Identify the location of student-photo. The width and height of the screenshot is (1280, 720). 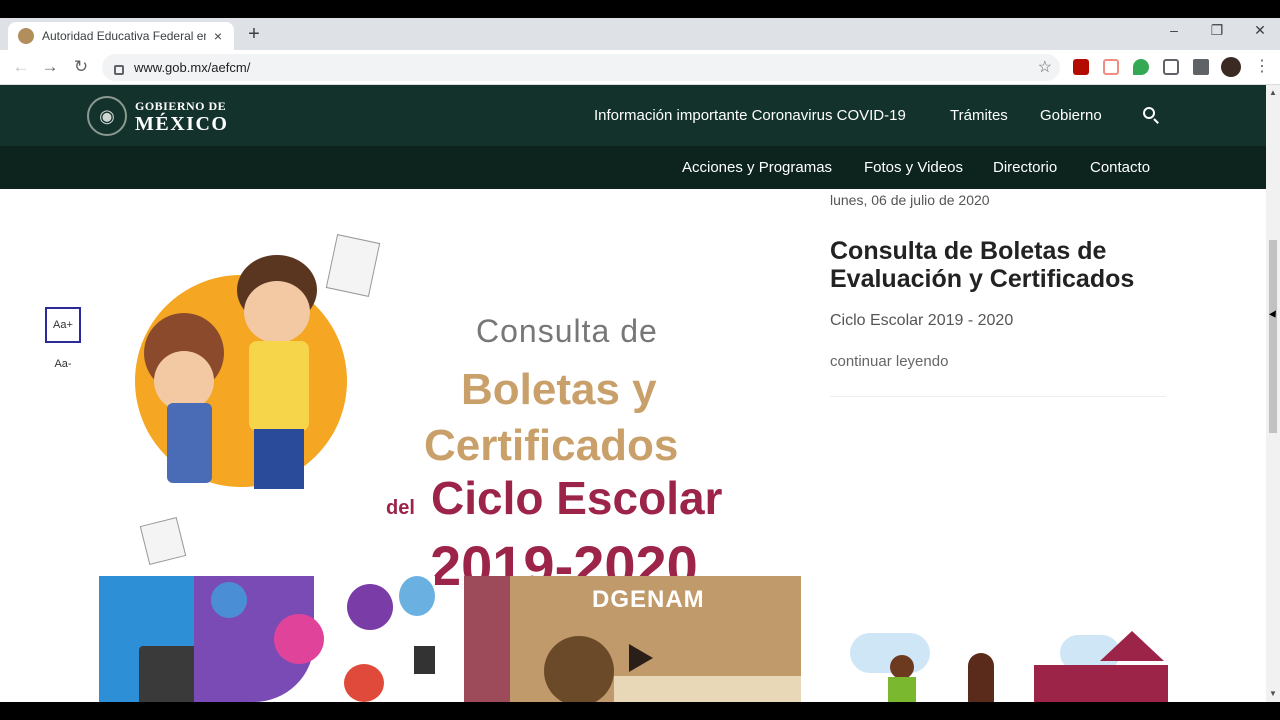
(579, 669).